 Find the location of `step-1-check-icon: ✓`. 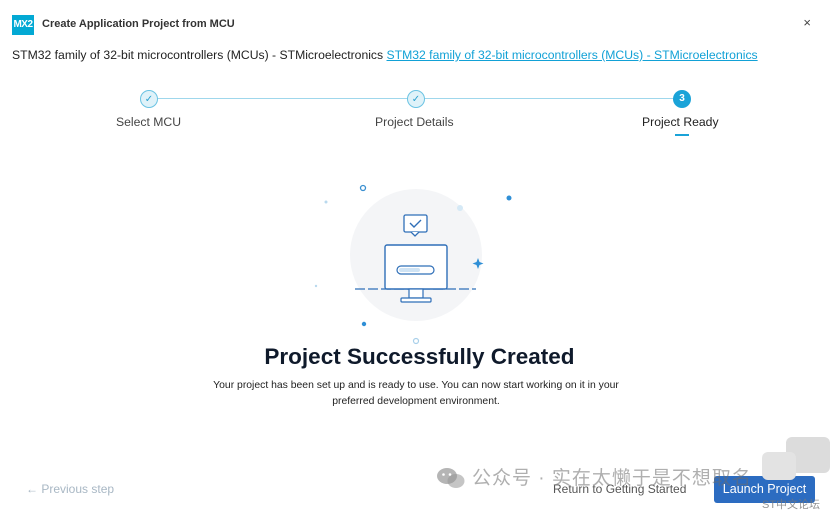

step-1-check-icon: ✓ is located at coordinates (149, 99).